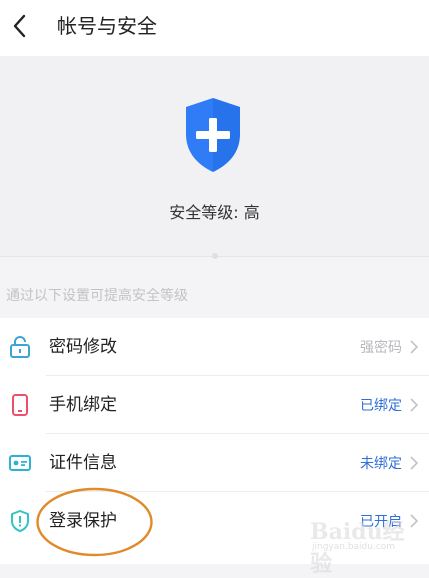  What do you see at coordinates (83, 347) in the screenshot?
I see `item-label: 密码修改` at bounding box center [83, 347].